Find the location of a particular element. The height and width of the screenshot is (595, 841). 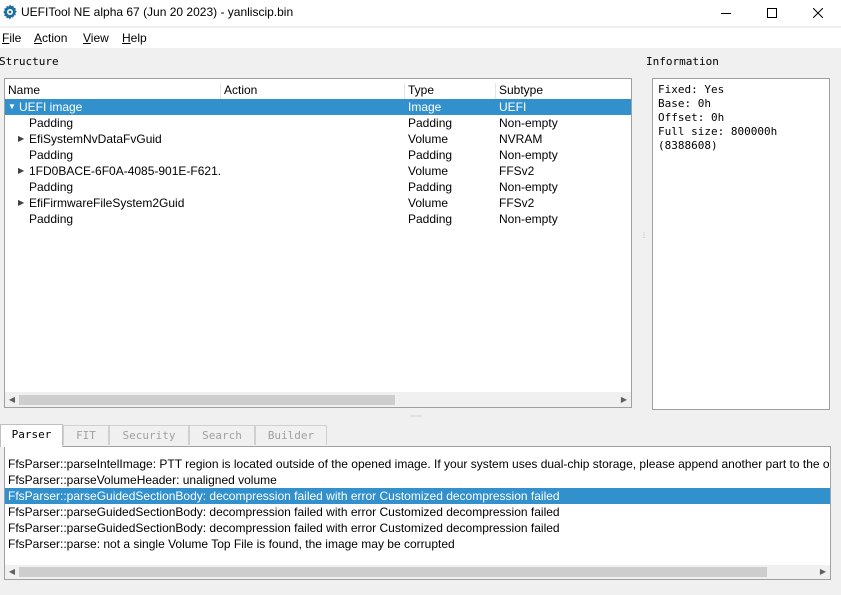

gear-icon is located at coordinates (10, 12).